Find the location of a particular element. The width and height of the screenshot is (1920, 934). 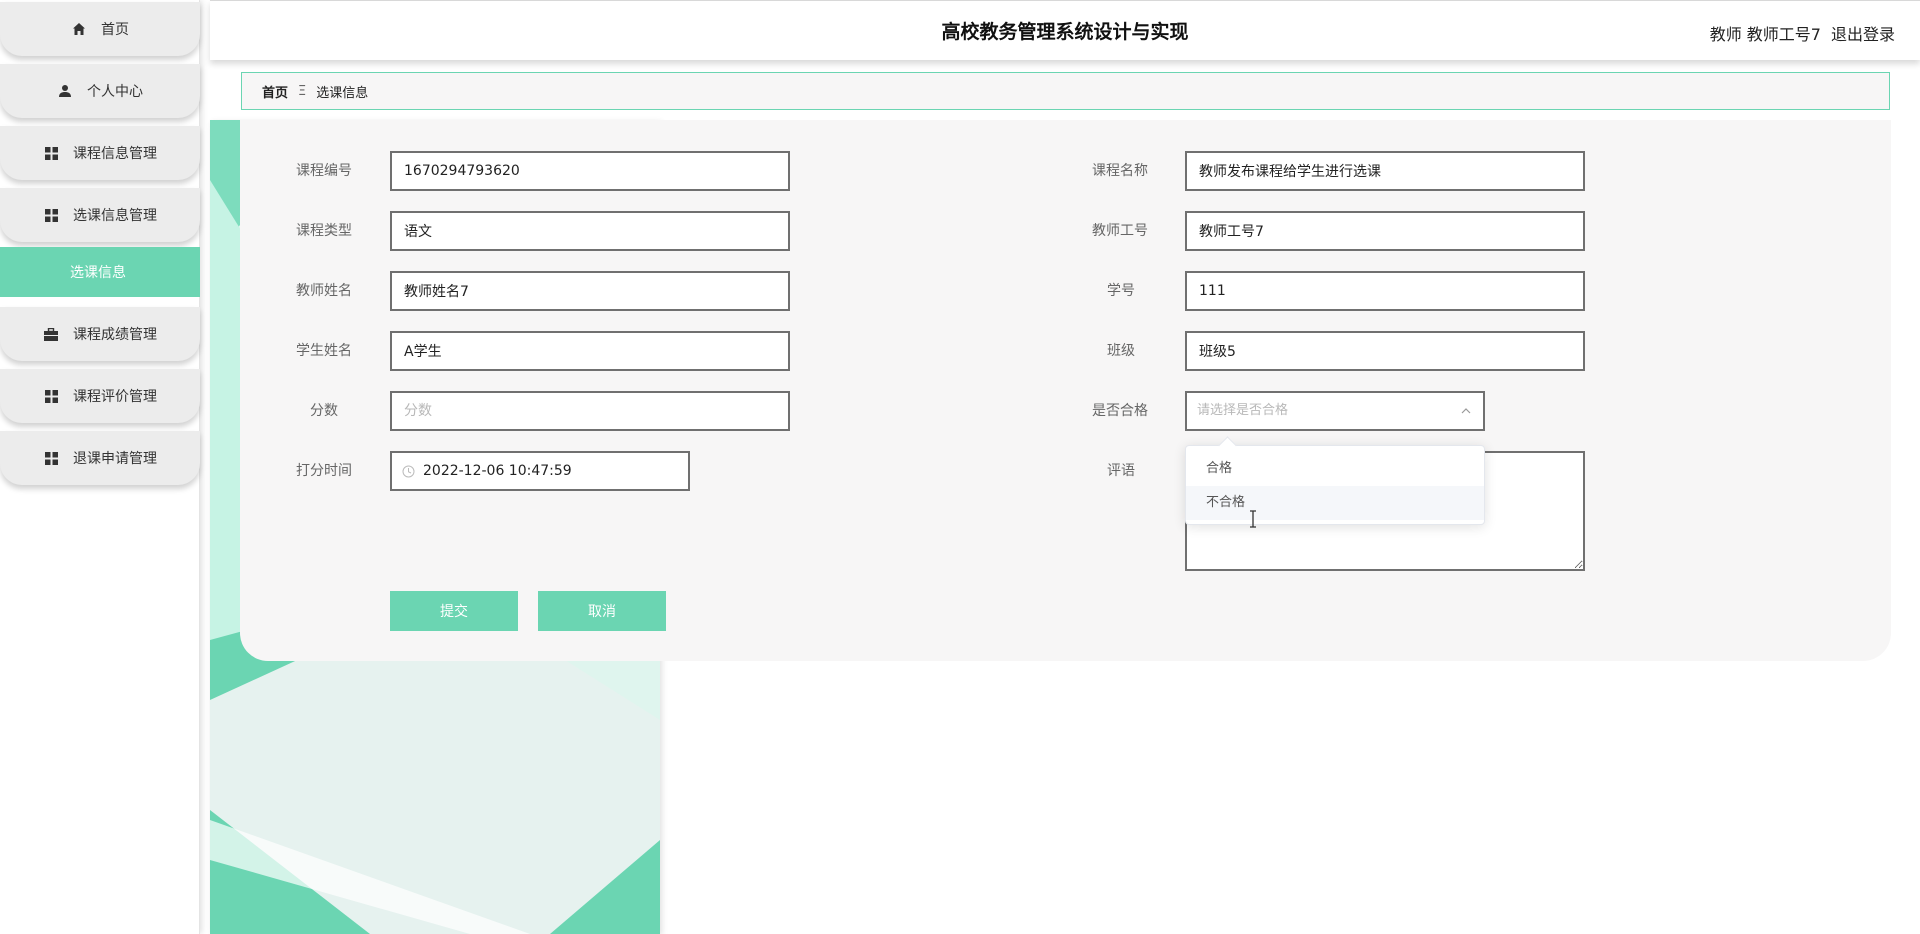

score-time-label: 打分时间 is located at coordinates (324, 471).